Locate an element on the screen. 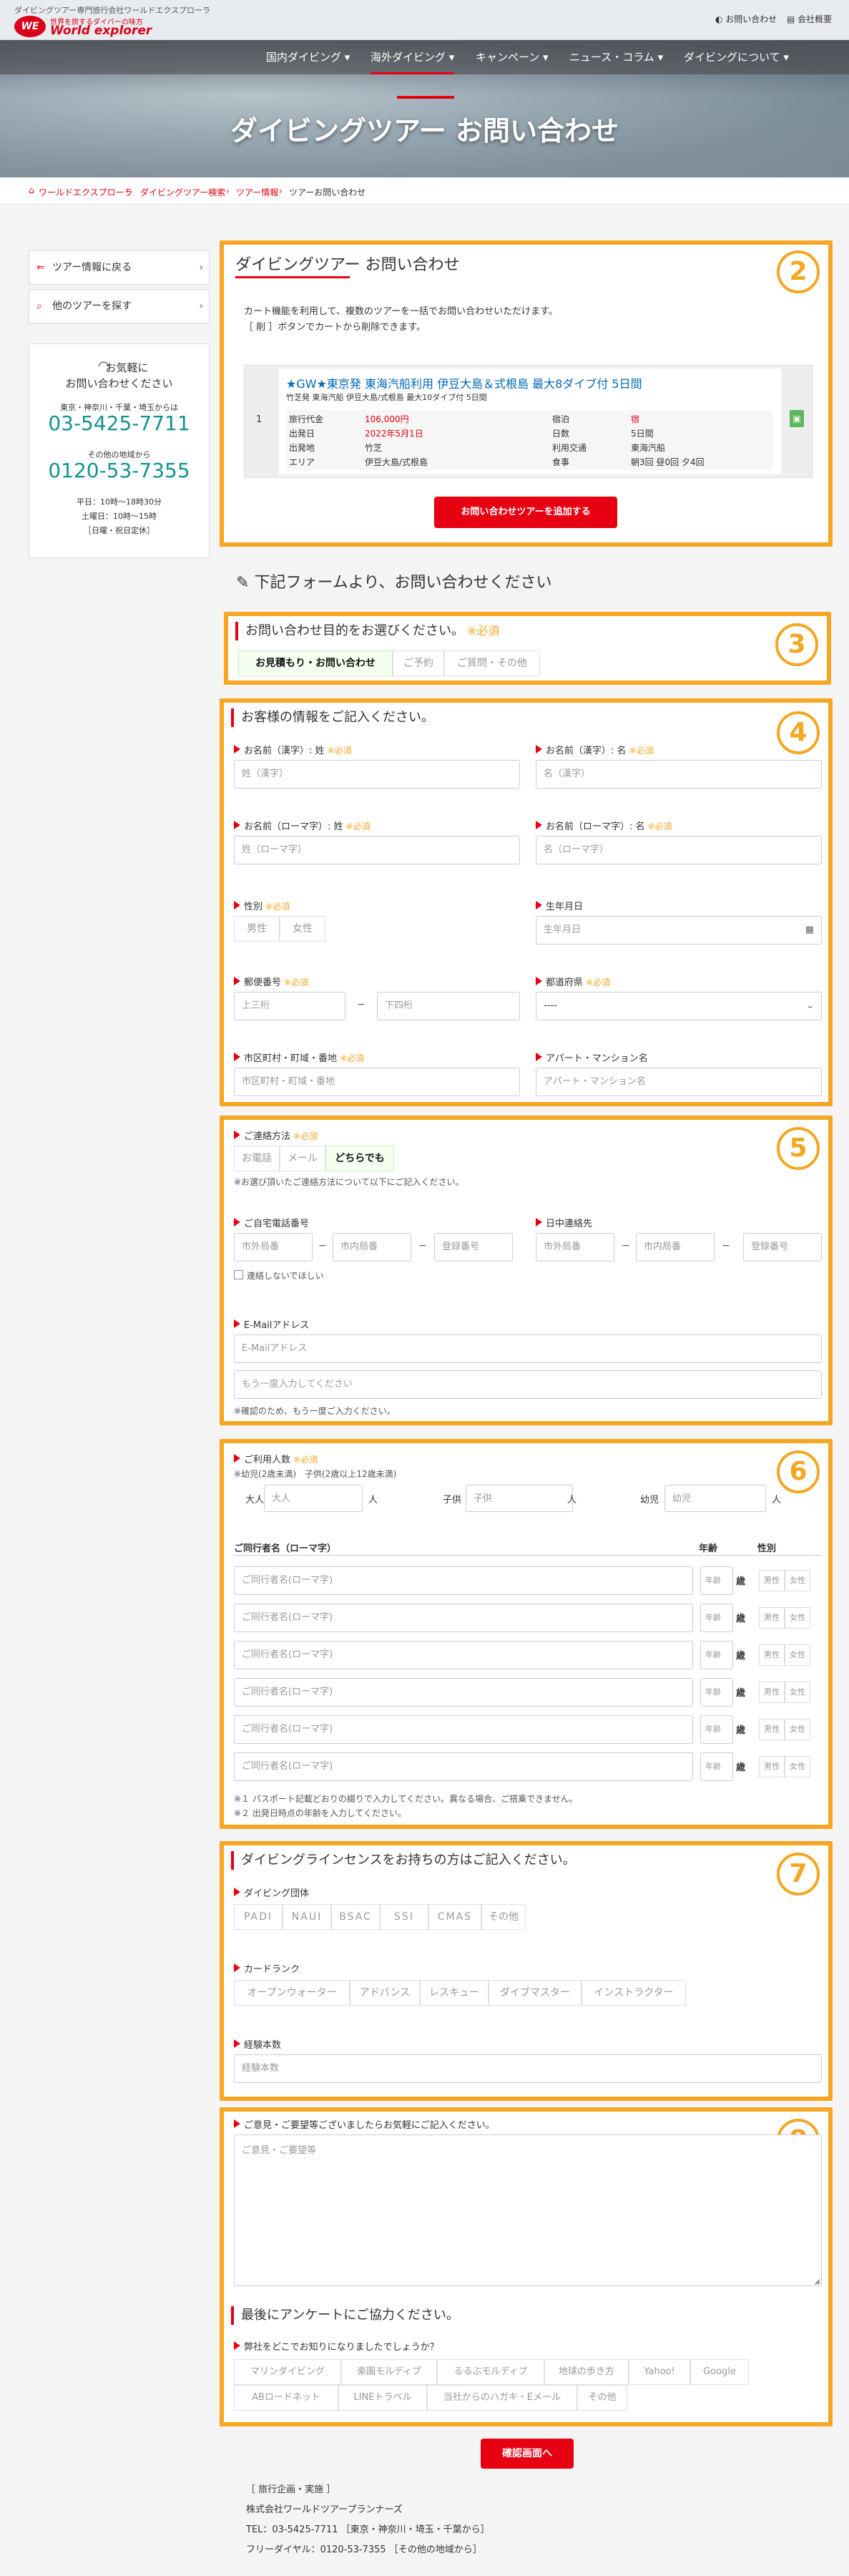 This screenshot has height=2576, width=849. first-roma-input: 名（ローマ字） is located at coordinates (679, 850).